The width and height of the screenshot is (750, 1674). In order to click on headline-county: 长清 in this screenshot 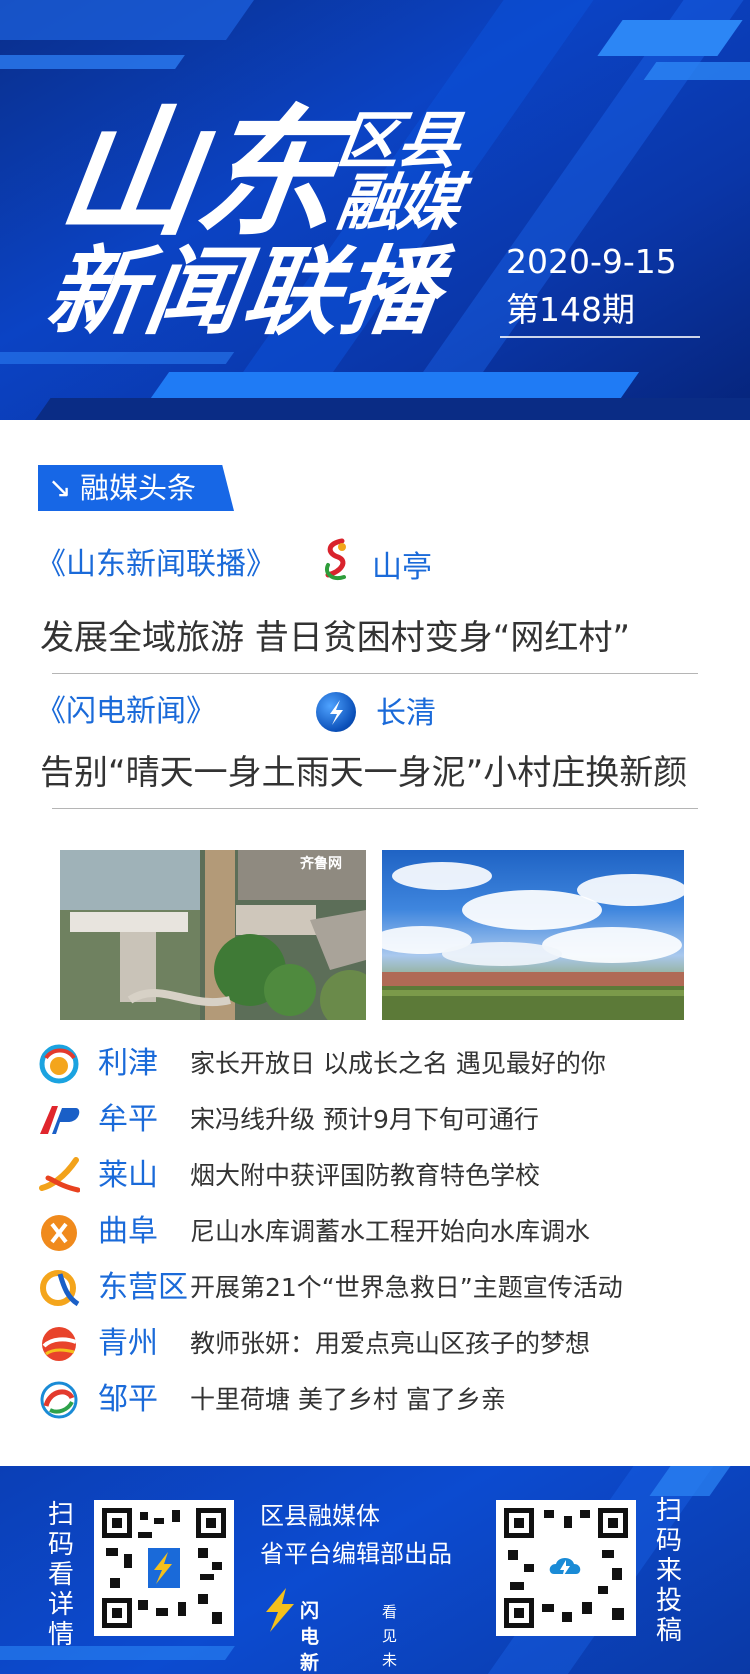, I will do `click(406, 714)`.